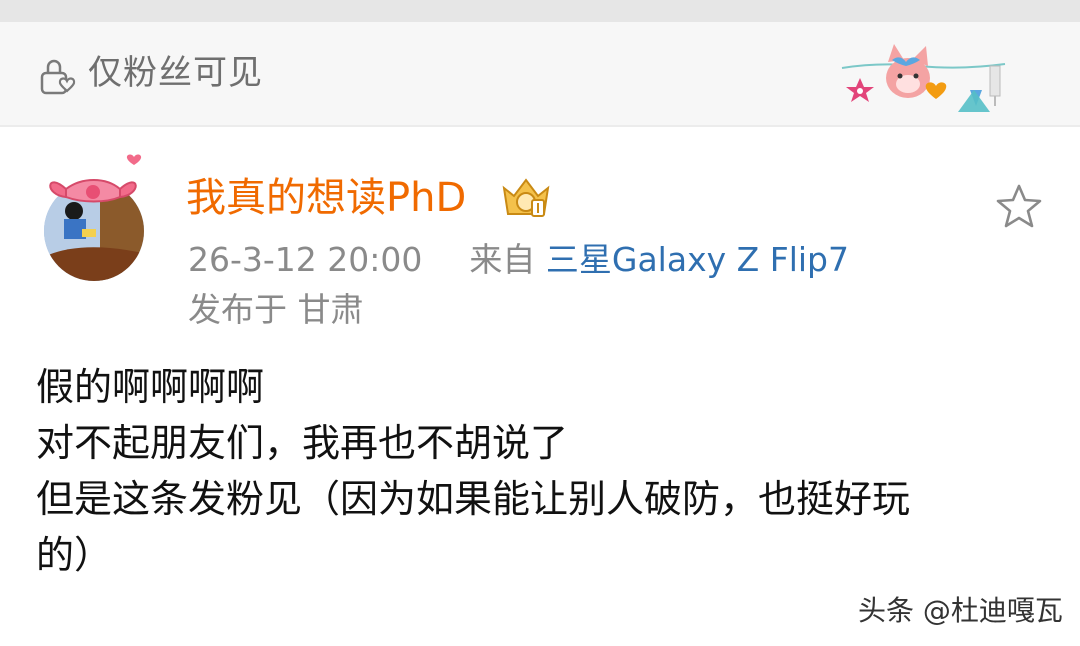 The width and height of the screenshot is (1080, 646). I want to click on watermark: 头条 @杜迪嘎瓦, so click(960, 610).